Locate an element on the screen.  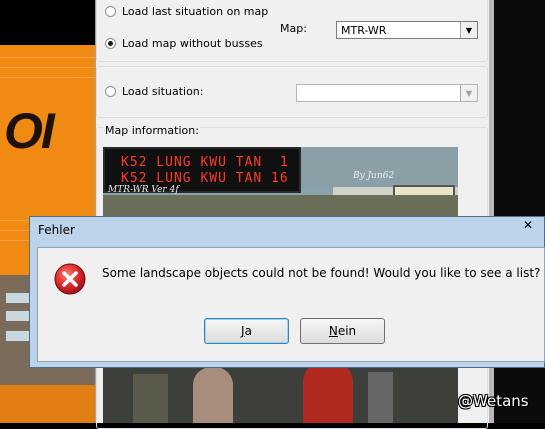
close-icon: ✕ is located at coordinates (528, 225).